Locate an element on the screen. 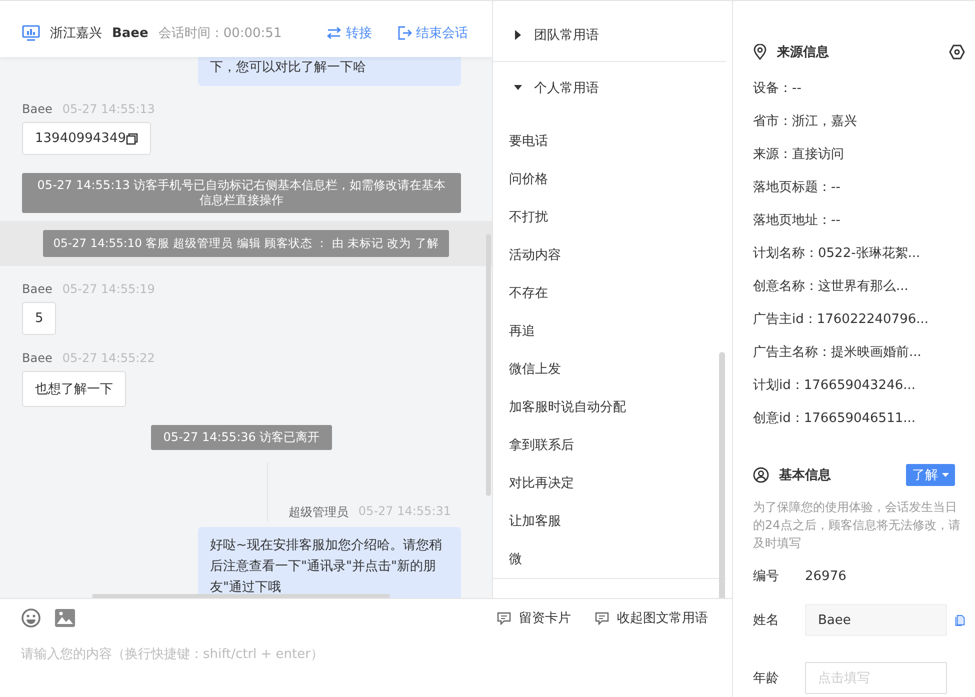  system-notice: 05-27 14:55:13 访客手机号已自动标记右侧基本信息栏，如需修改请在基本信息栏直接操作 is located at coordinates (241, 193).